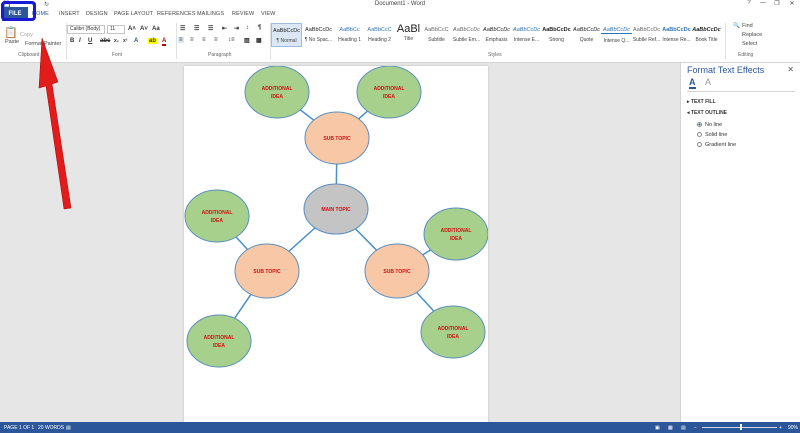 The height and width of the screenshot is (433, 800). What do you see at coordinates (156, 29) in the screenshot?
I see `change-case-icon: Aa` at bounding box center [156, 29].